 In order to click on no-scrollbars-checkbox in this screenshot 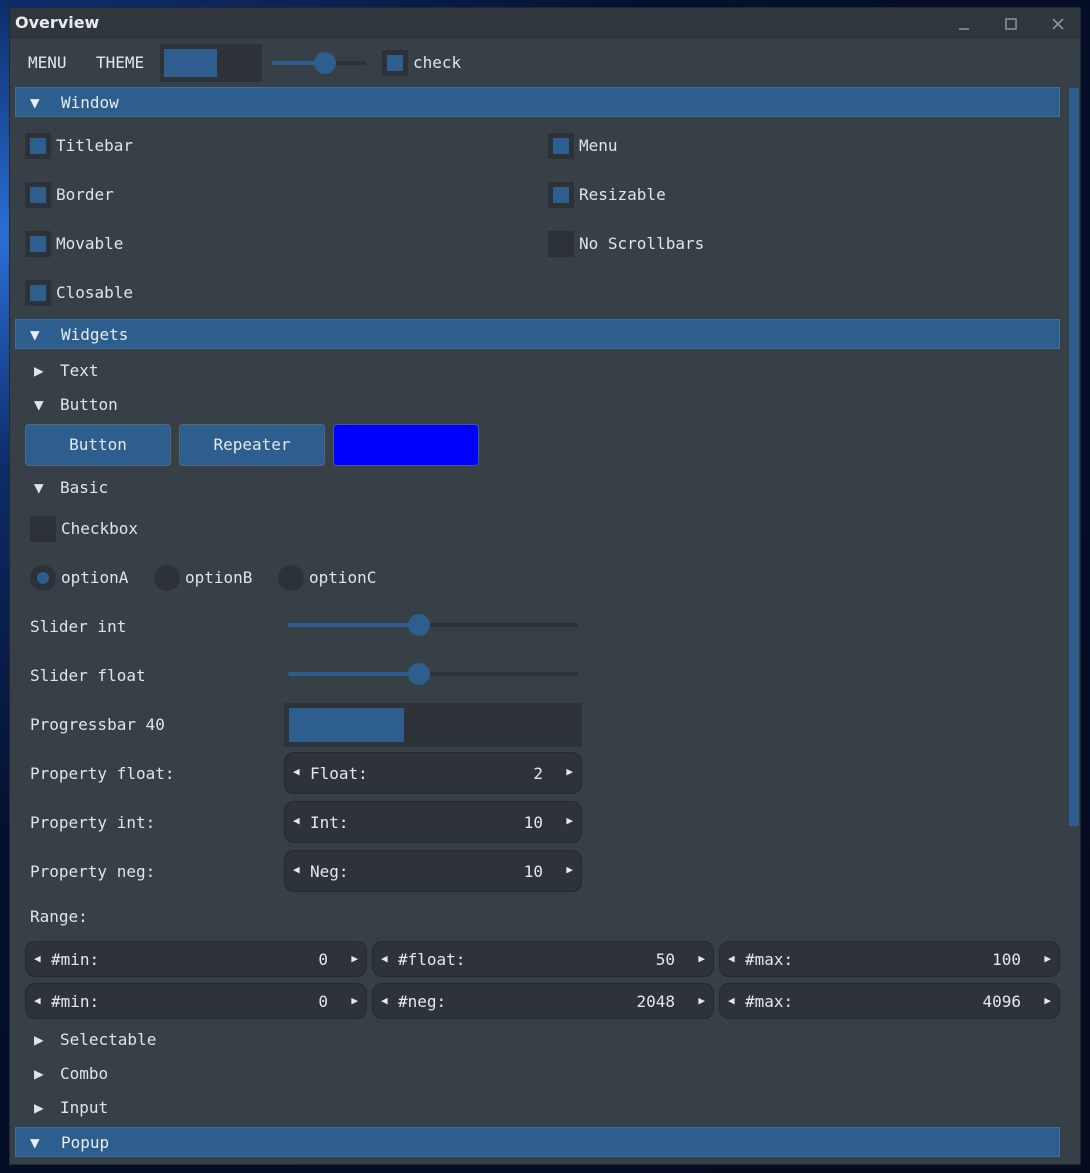, I will do `click(561, 244)`.